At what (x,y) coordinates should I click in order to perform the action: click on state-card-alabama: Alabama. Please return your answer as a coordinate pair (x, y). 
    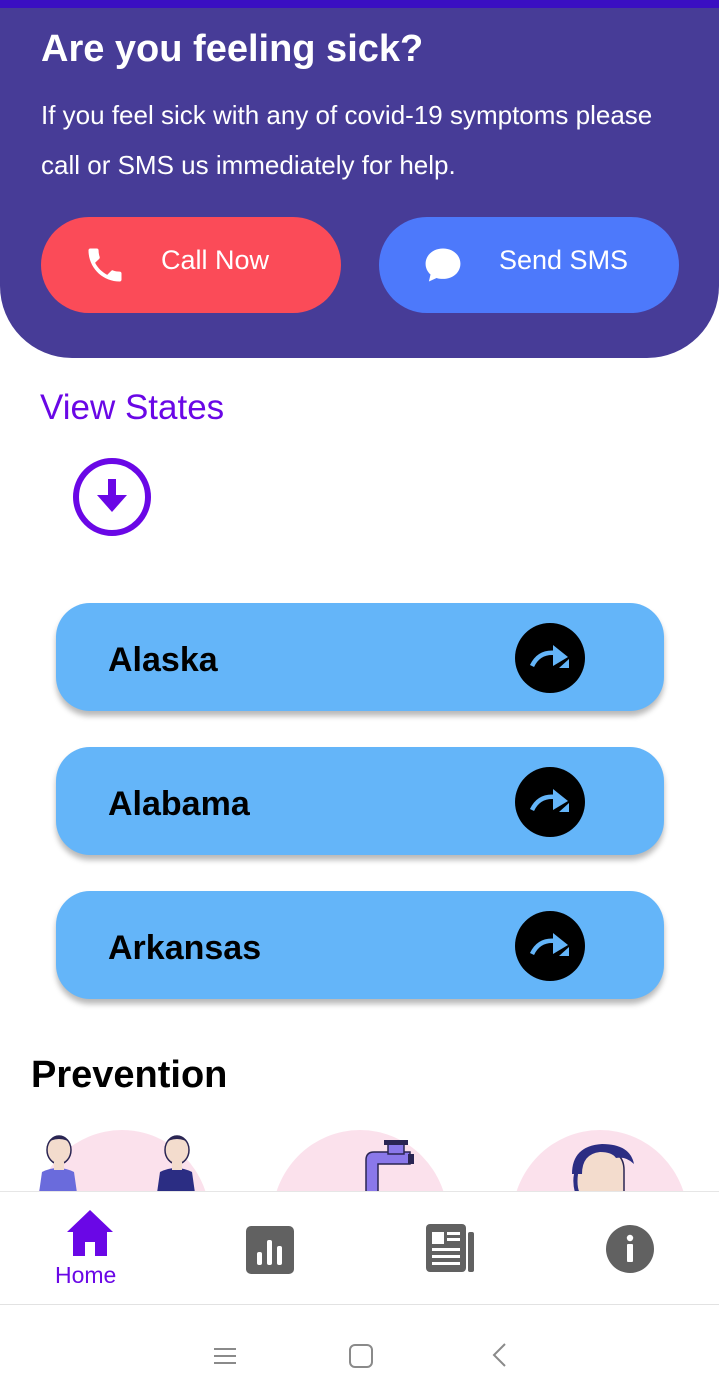
    Looking at the image, I should click on (360, 801).